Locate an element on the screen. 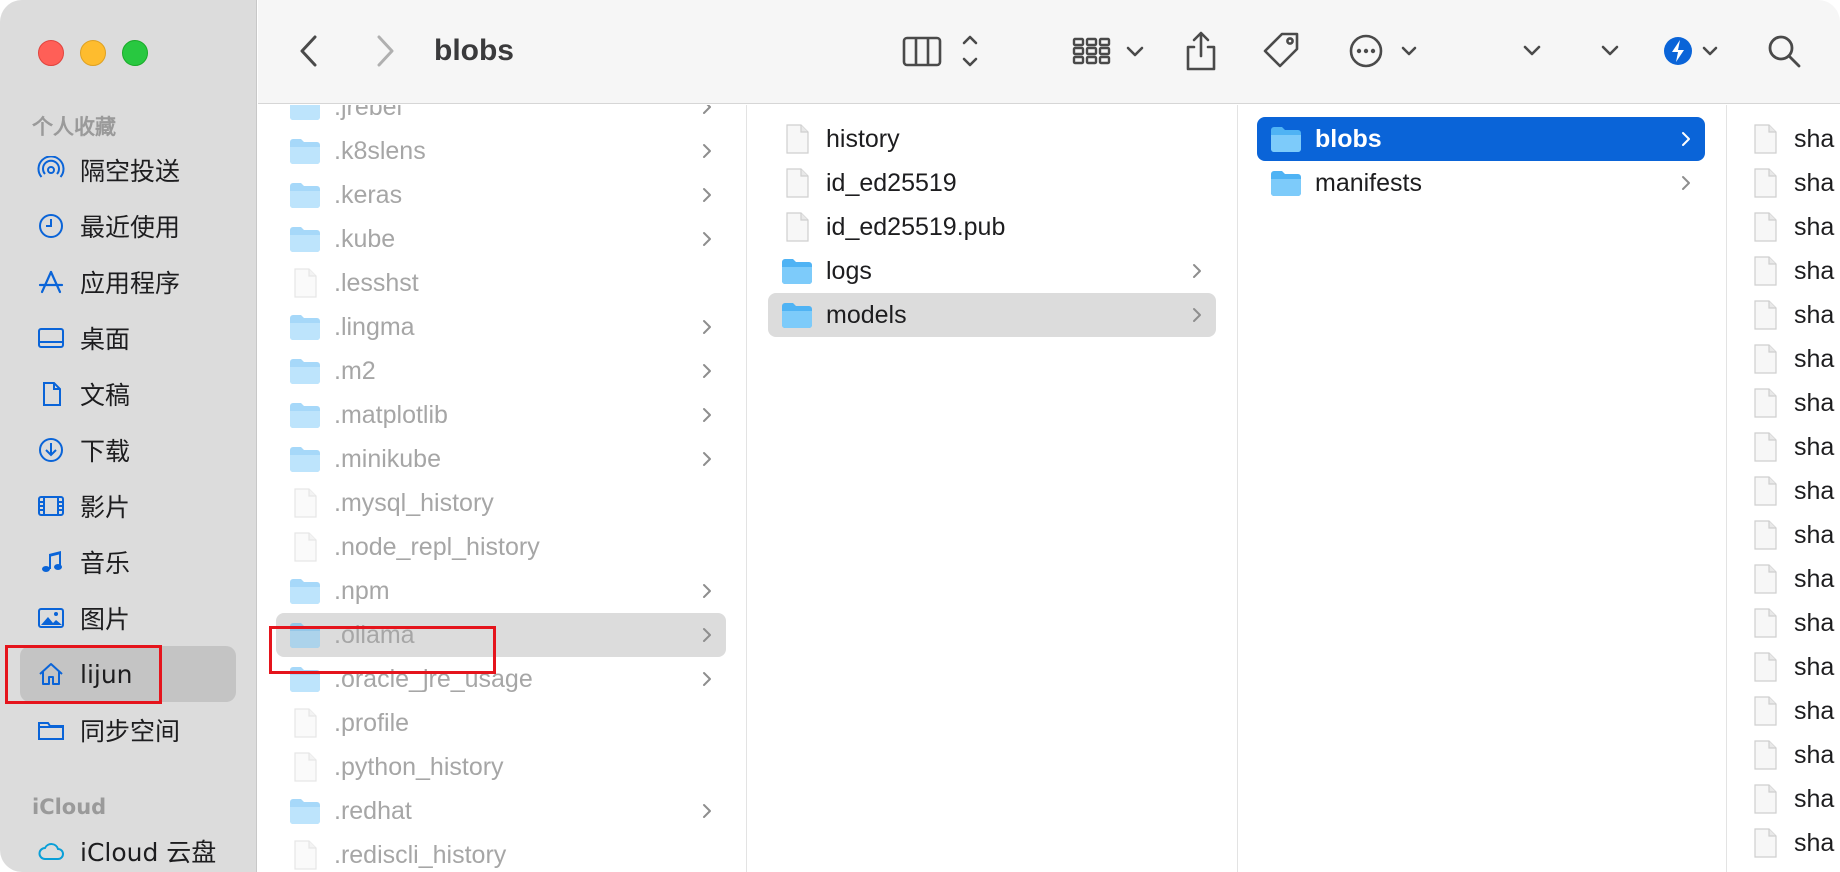 This screenshot has width=1840, height=872. folder-row: .m2 is located at coordinates (501, 371).